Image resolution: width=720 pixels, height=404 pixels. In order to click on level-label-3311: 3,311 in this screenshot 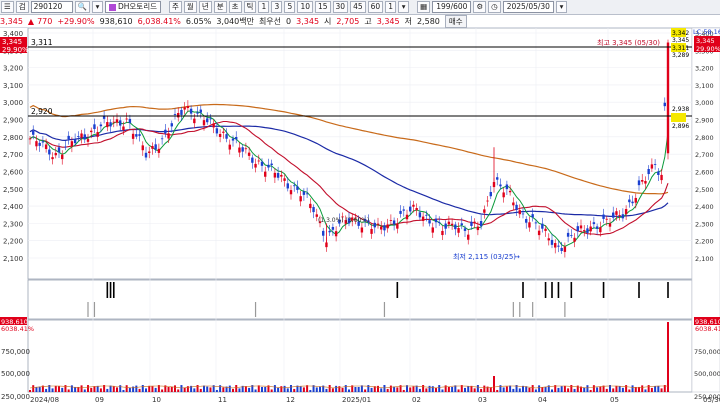, I will do `click(42, 42)`.